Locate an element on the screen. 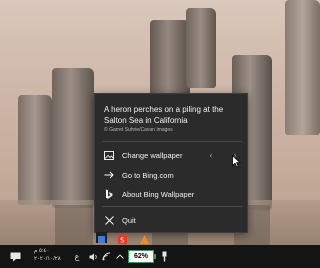 The height and width of the screenshot is (268, 320). notification-icon is located at coordinates (15, 256).